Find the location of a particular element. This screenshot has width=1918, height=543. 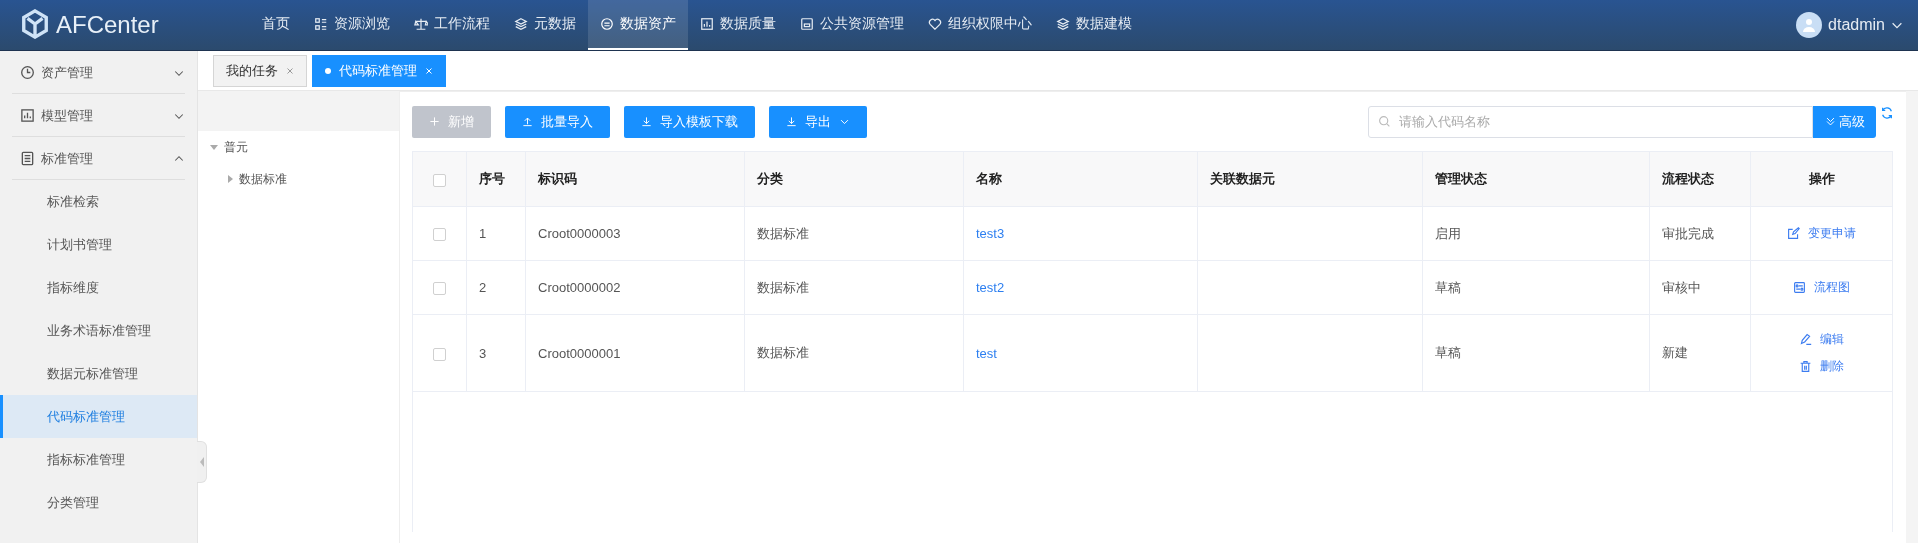

table-cell: 审批完成 is located at coordinates (1688, 233).